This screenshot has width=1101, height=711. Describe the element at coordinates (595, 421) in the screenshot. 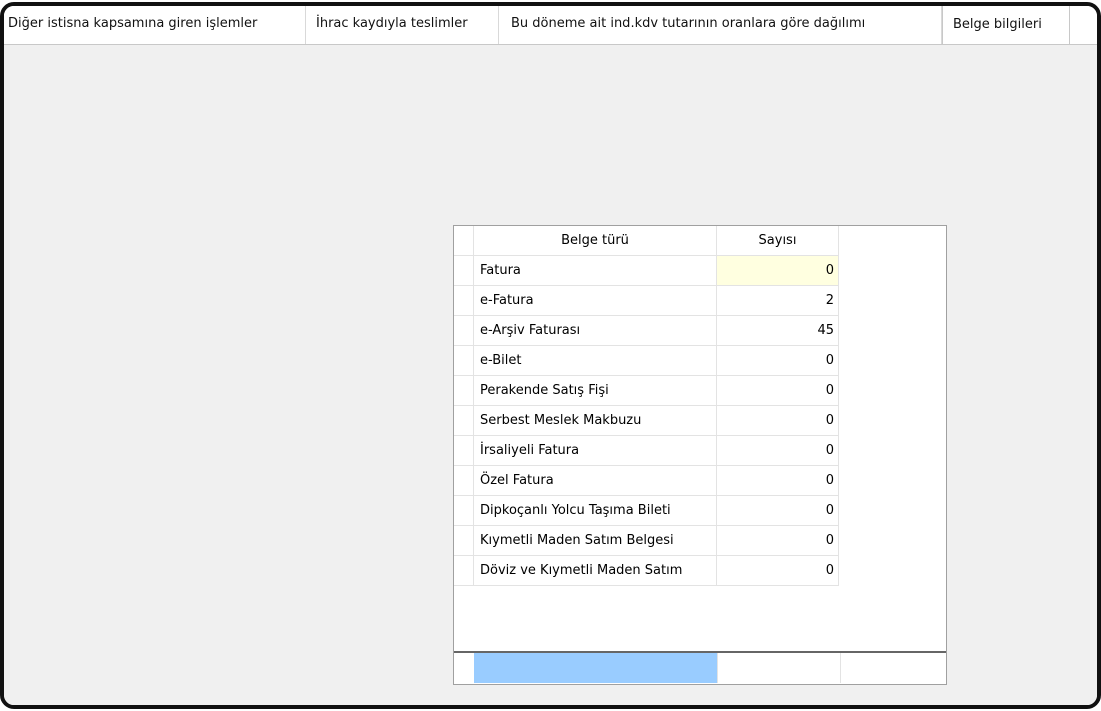

I see `belge-turu-cell: Serbest Meslek Makbuzu` at that location.